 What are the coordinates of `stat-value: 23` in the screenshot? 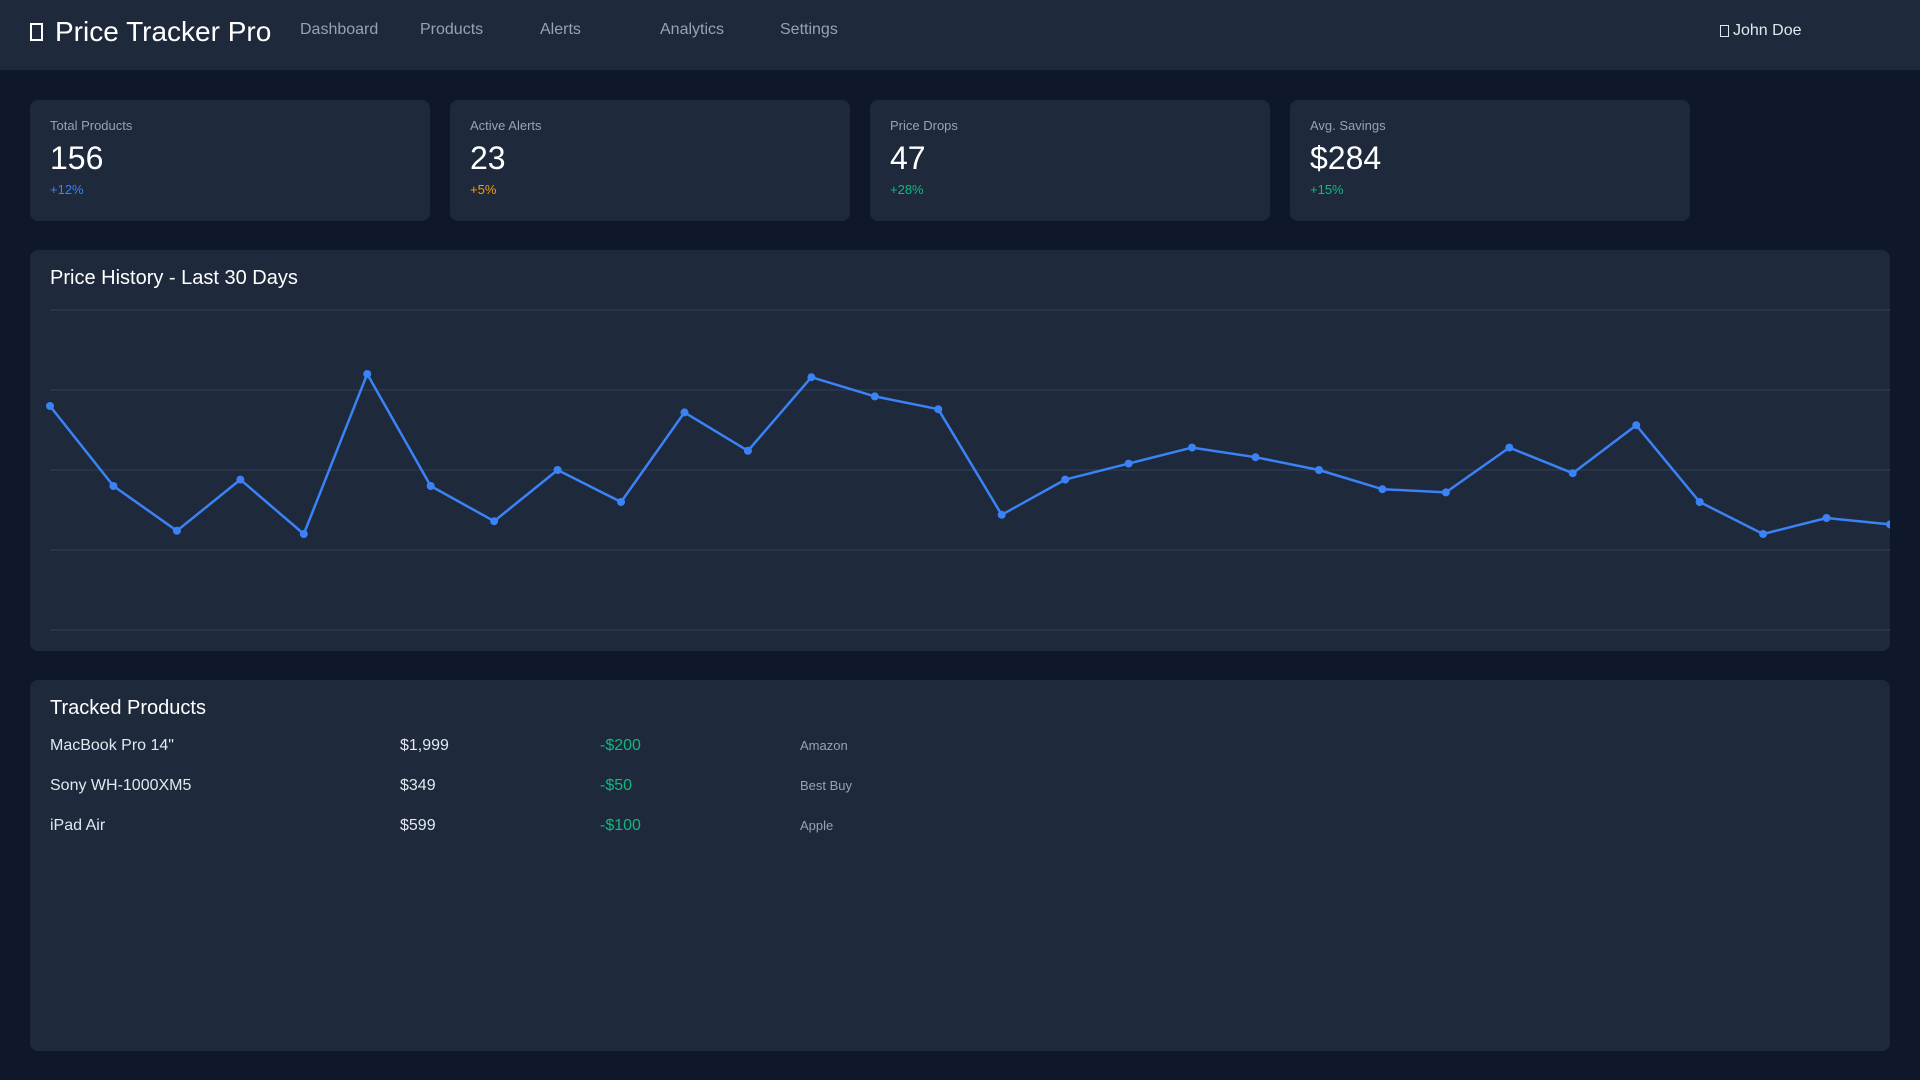 It's located at (488, 158).